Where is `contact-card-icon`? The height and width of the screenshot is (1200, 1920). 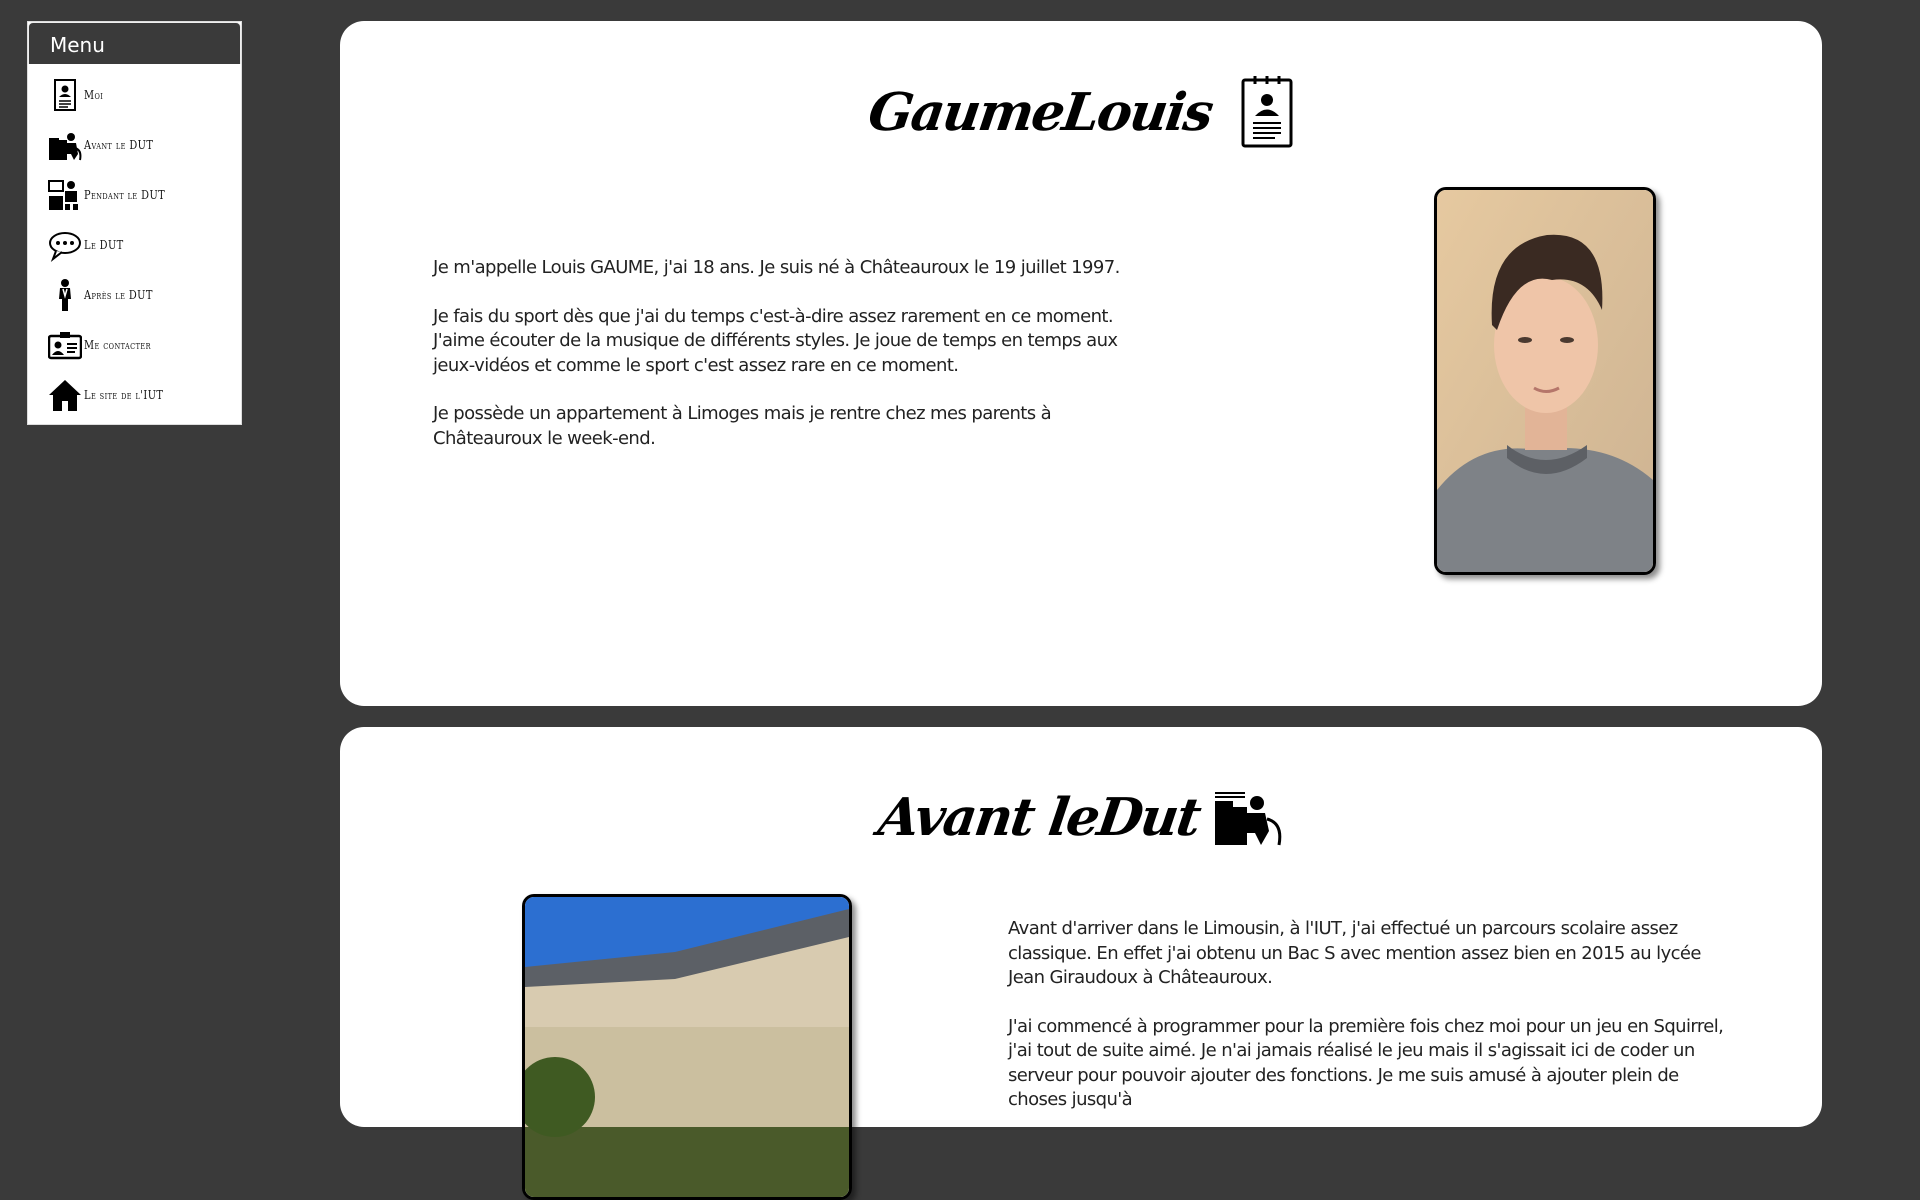 contact-card-icon is located at coordinates (65, 346).